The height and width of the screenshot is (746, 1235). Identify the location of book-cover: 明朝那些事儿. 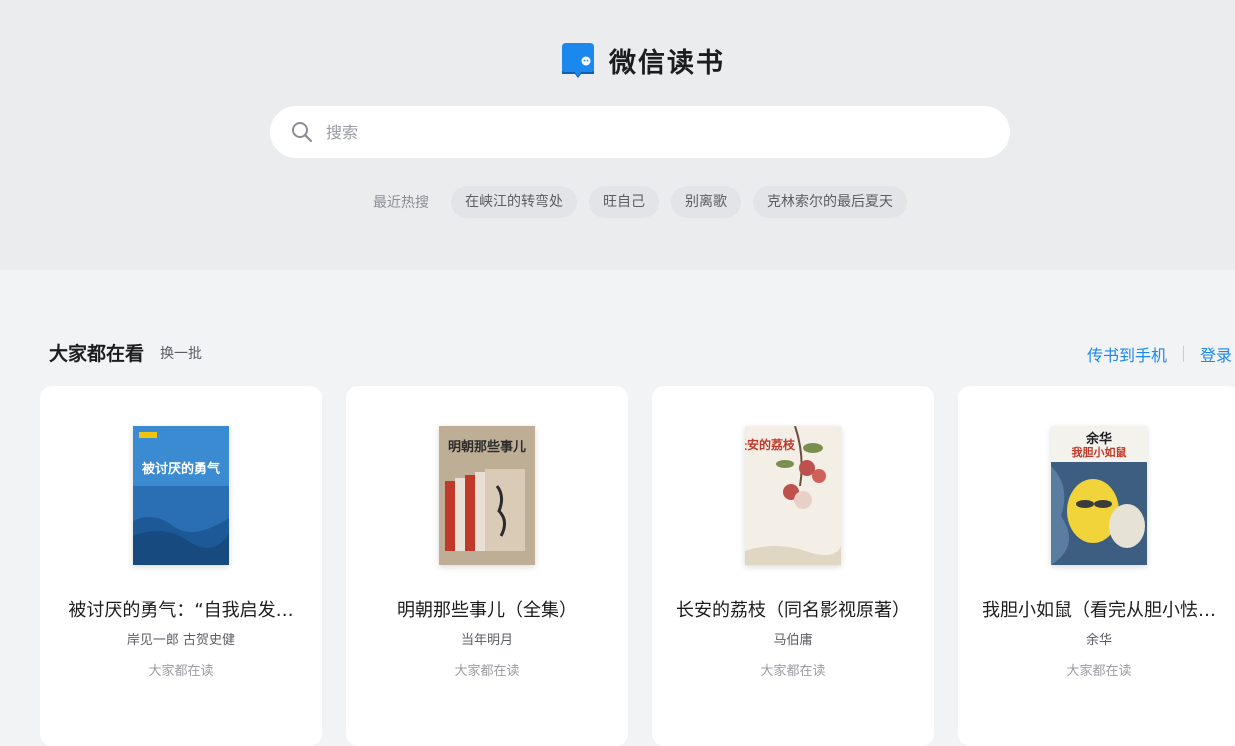
(487, 495).